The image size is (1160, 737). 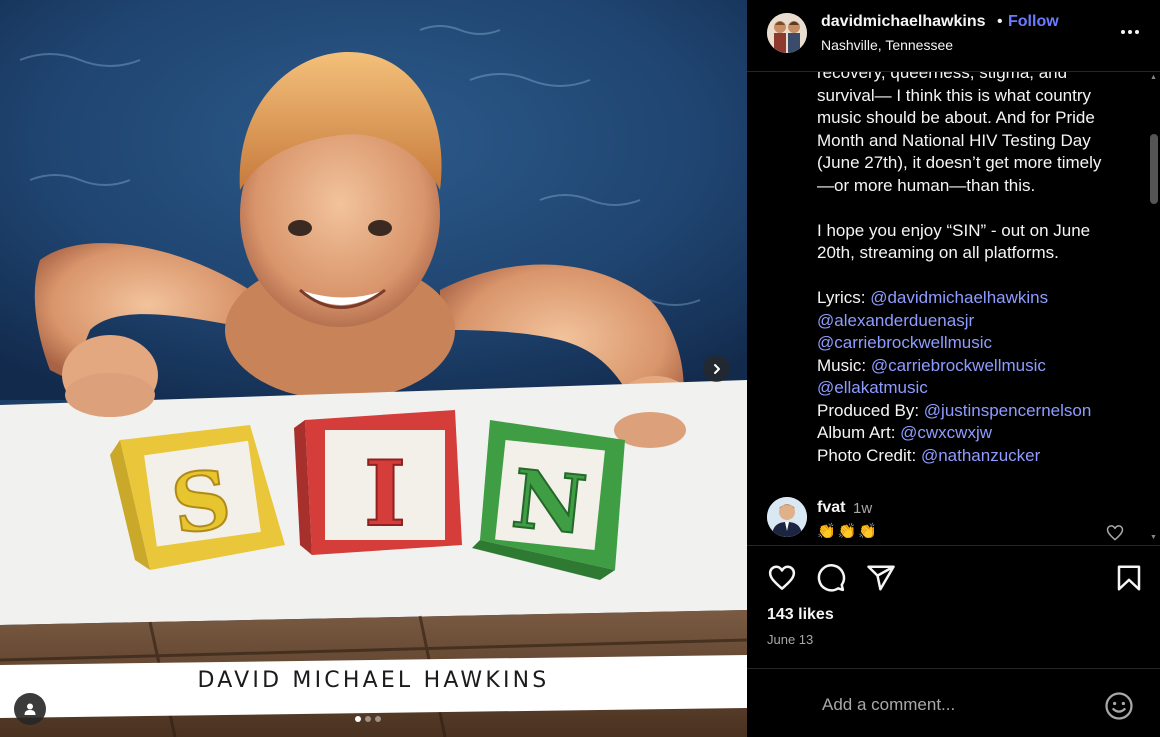 What do you see at coordinates (926, 185) in the screenshot?
I see `caption-line: —or more human—than this.` at bounding box center [926, 185].